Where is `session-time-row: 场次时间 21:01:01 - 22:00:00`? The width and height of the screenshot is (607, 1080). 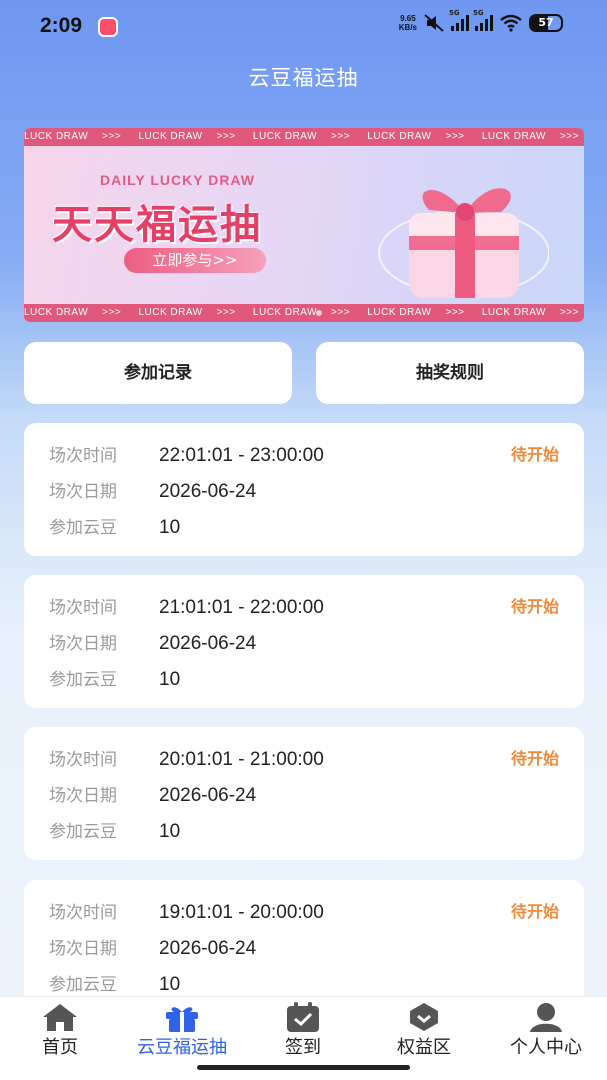 session-time-row: 场次时间 21:01:01 - 22:00:00 is located at coordinates (186, 606).